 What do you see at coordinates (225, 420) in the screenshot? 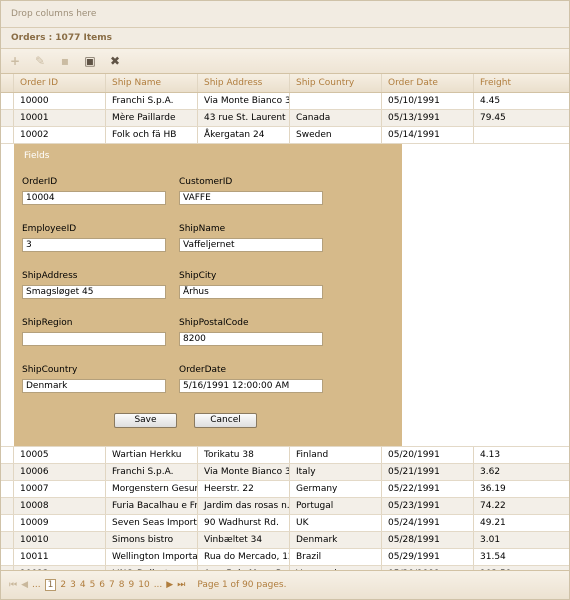
I see `cancel-button: Cancel` at bounding box center [225, 420].